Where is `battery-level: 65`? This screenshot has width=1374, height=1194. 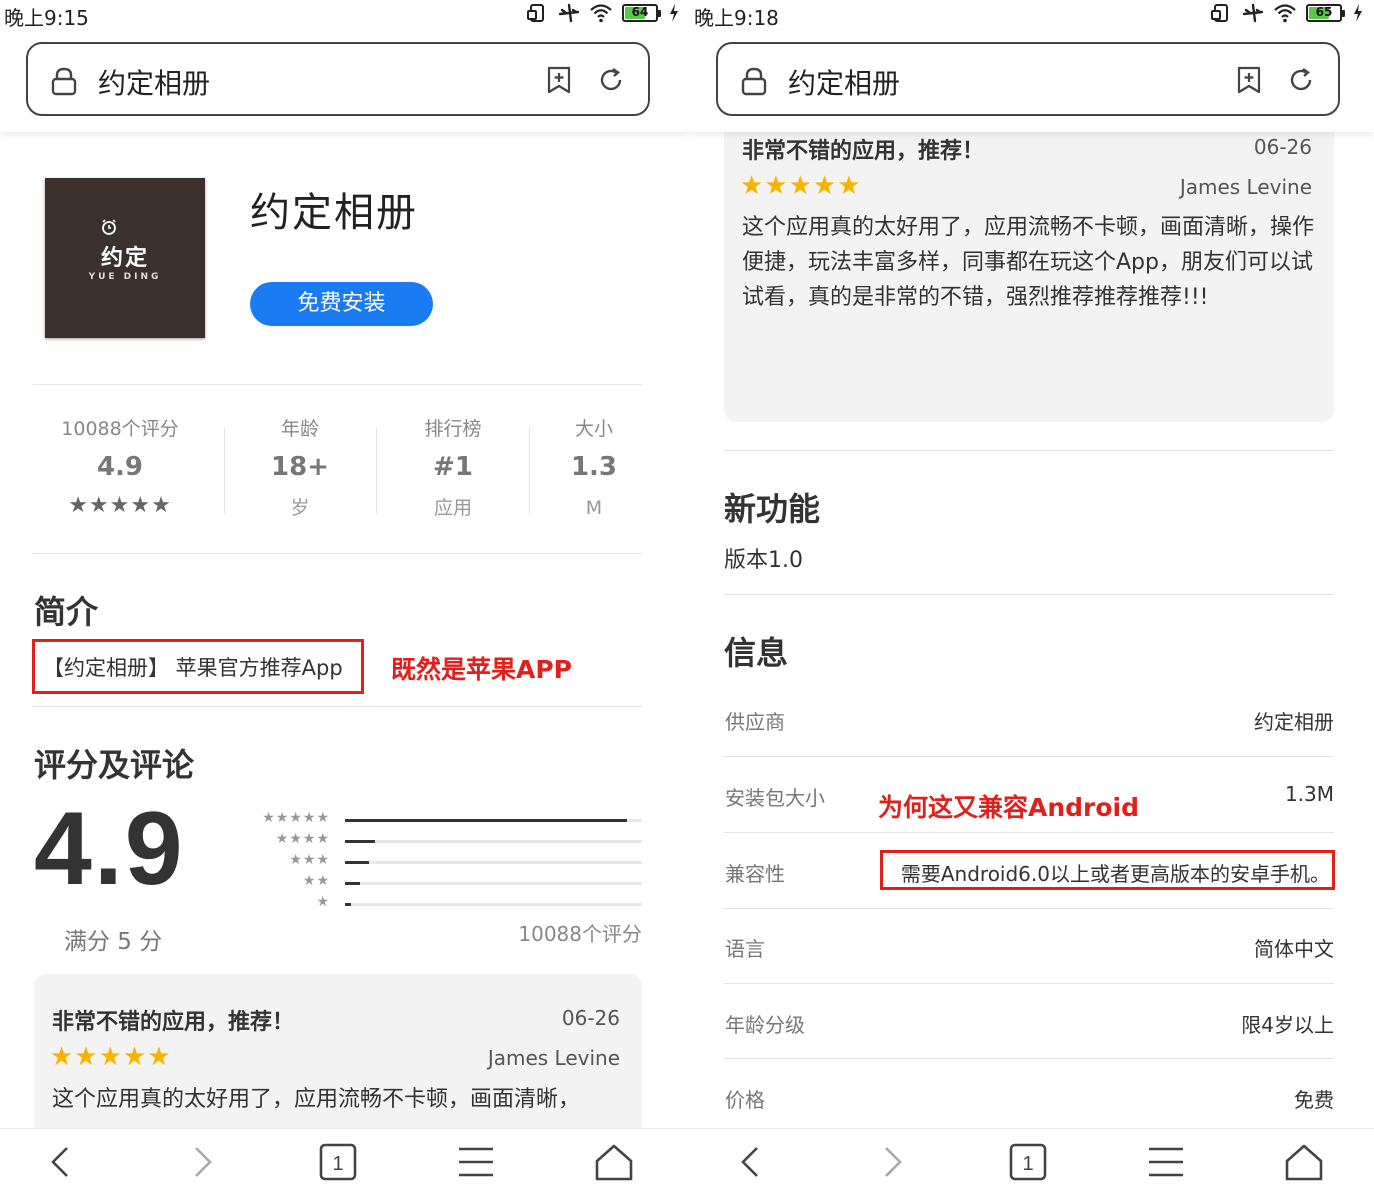
battery-level: 65 is located at coordinates (1324, 12).